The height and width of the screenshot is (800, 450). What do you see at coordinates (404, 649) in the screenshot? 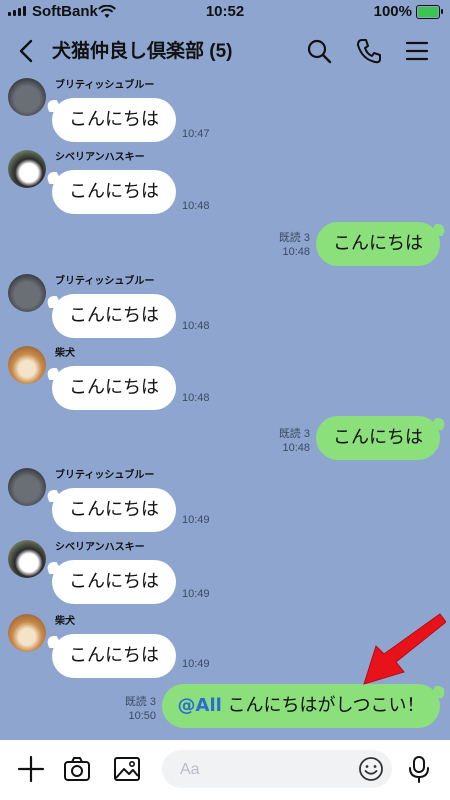
I see `red-arrow-annotation` at bounding box center [404, 649].